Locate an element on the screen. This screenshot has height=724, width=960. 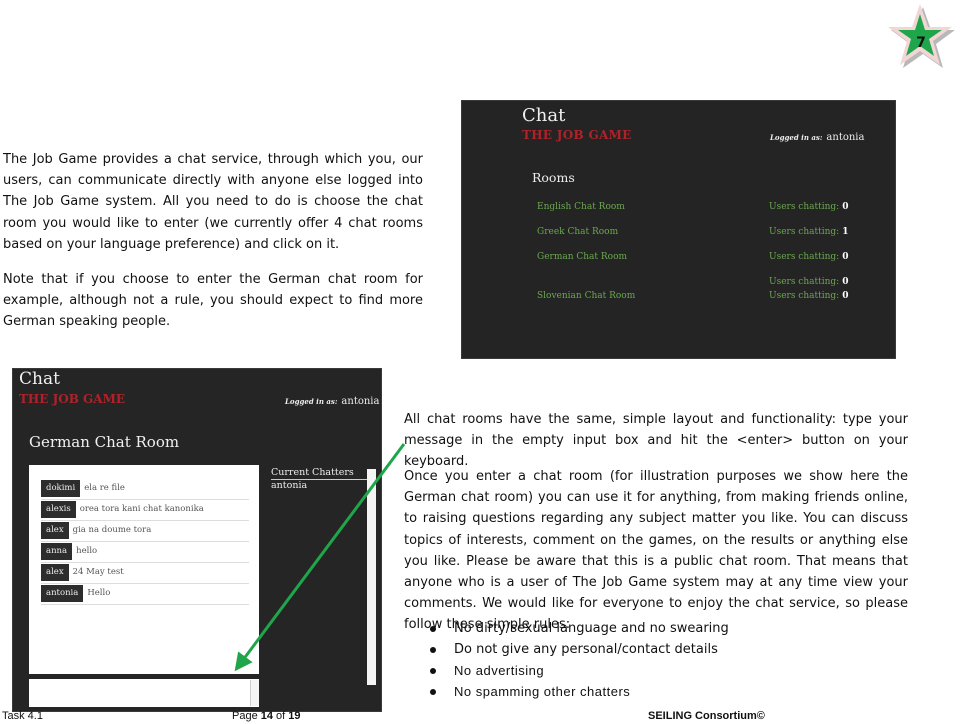
message-input-scrollbar is located at coordinates (254, 693).